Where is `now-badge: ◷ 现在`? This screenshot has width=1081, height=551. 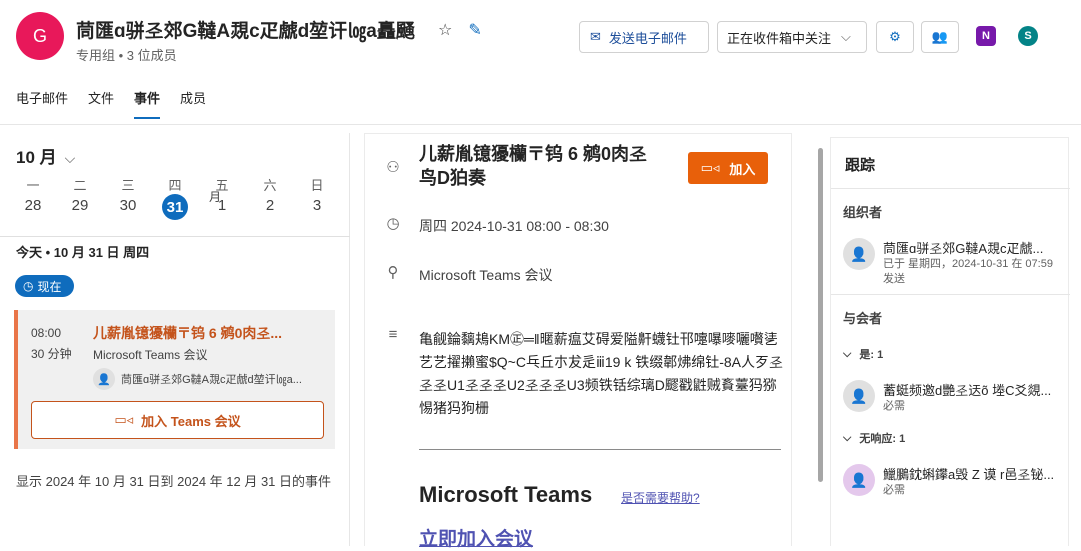
now-badge: ◷ 现在 is located at coordinates (44, 286).